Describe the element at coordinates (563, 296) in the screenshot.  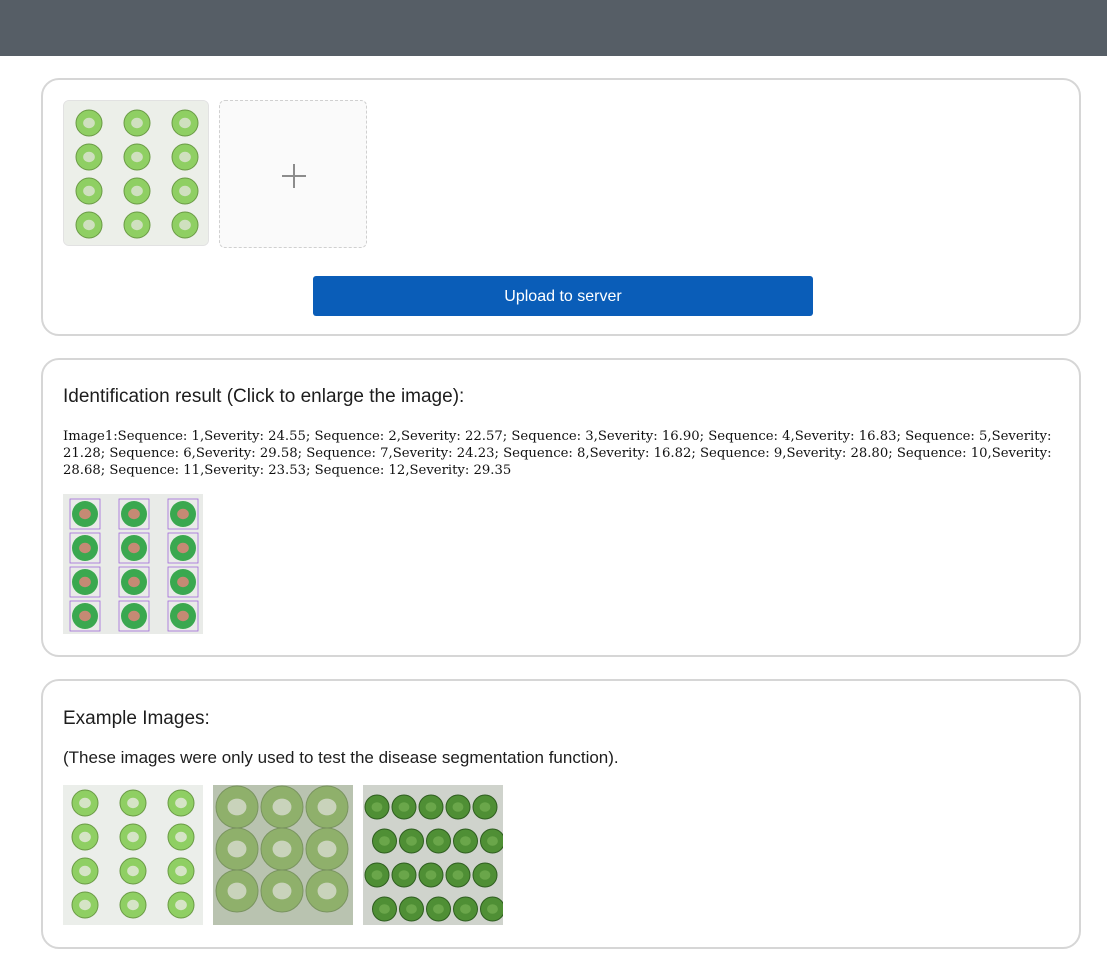
I see `upload-to-server-button: Upload to server` at that location.